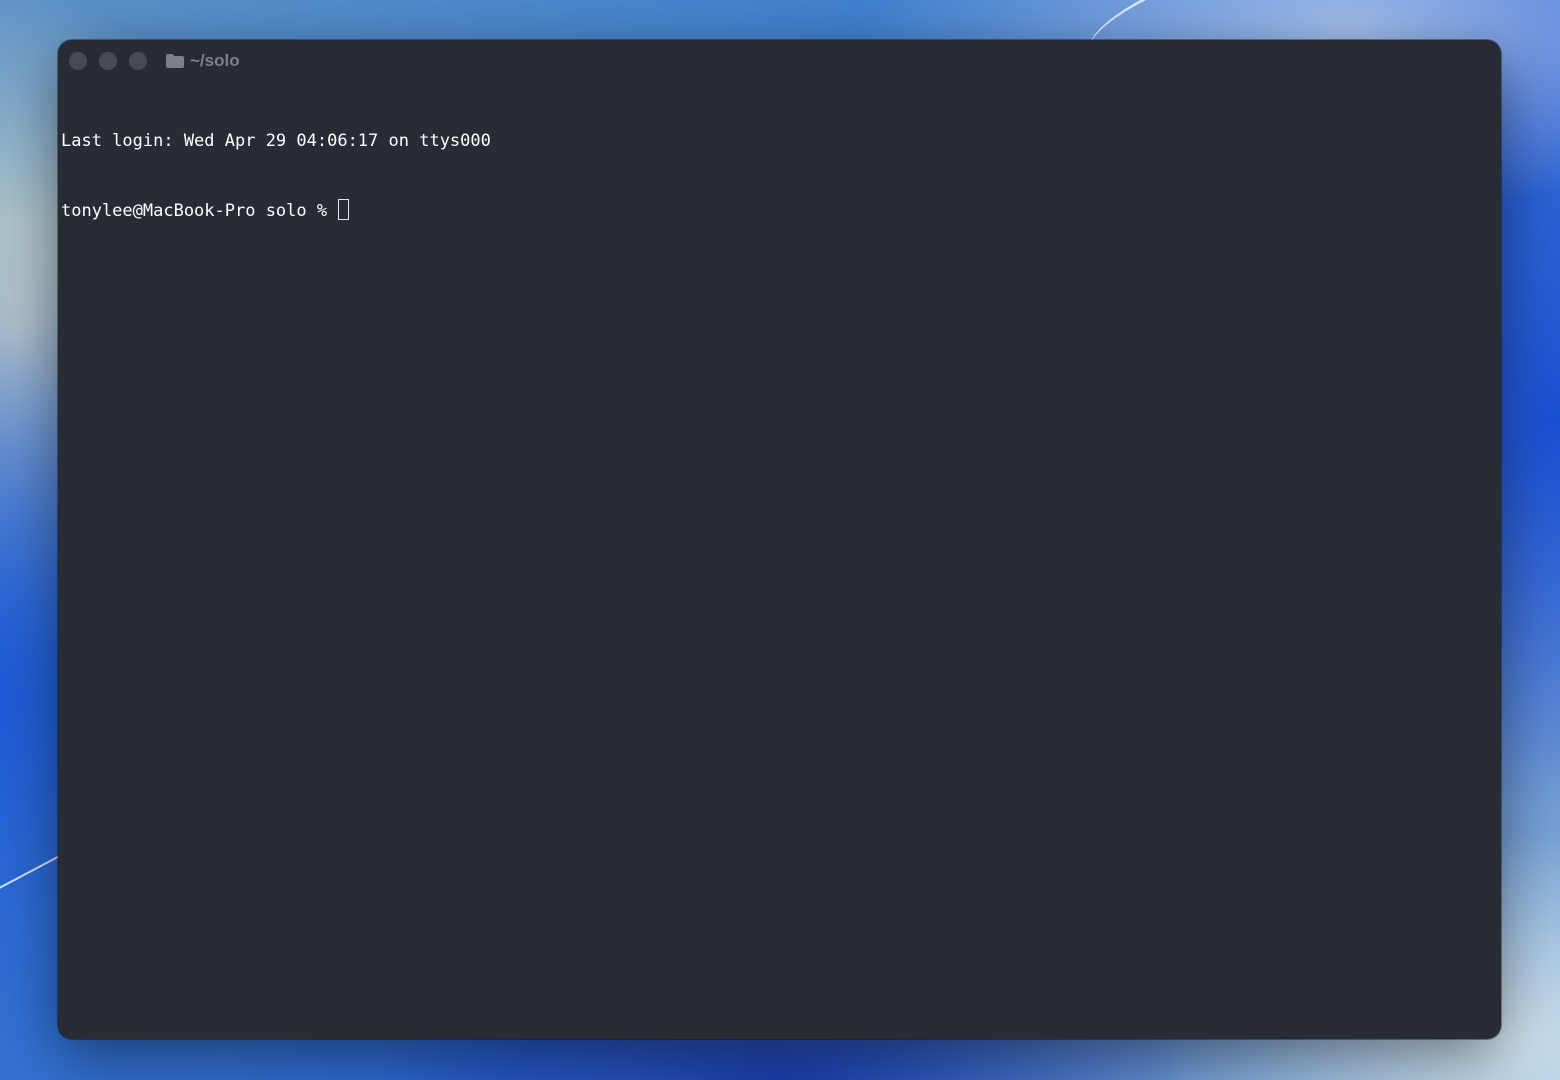 The image size is (1560, 1080). I want to click on zoom-window-button, so click(138, 61).